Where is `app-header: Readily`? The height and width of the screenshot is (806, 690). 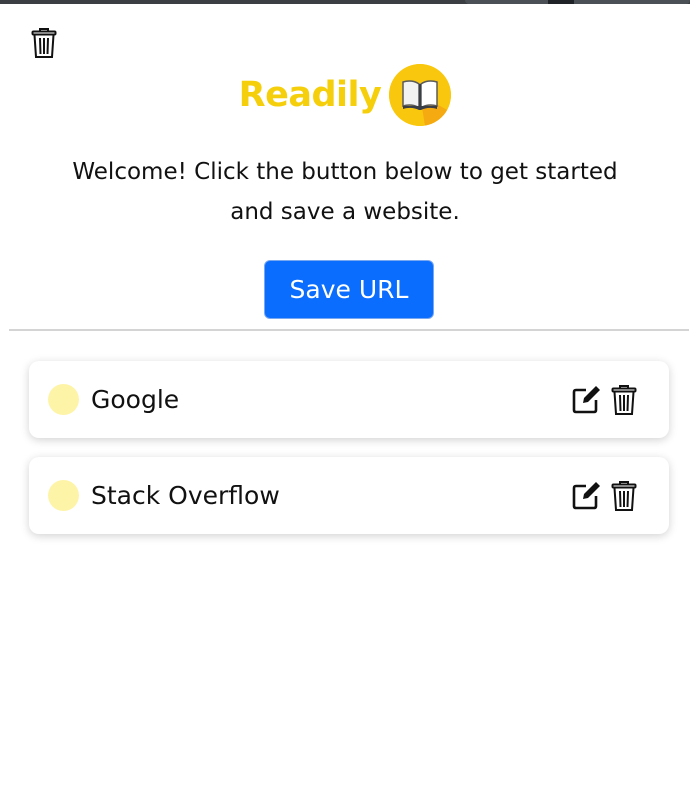
app-header: Readily is located at coordinates (345, 95).